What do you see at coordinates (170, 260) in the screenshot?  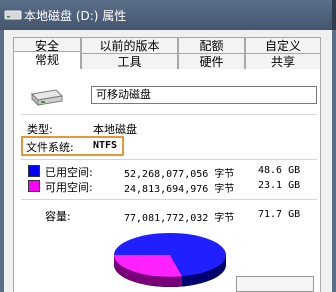 I see `disk-usage-pie` at bounding box center [170, 260].